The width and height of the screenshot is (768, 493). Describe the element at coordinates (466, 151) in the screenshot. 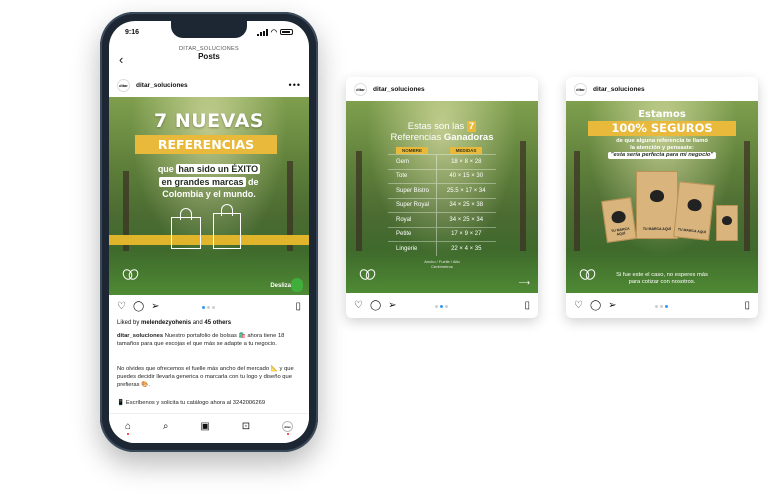

I see `col-header-measures: MEDIDAS` at that location.